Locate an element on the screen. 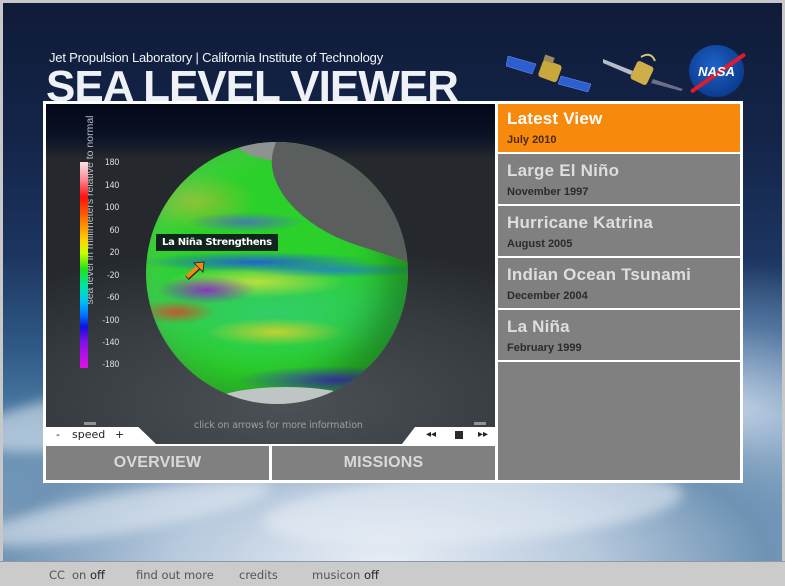  satellite-topex-icon is located at coordinates (643, 72).